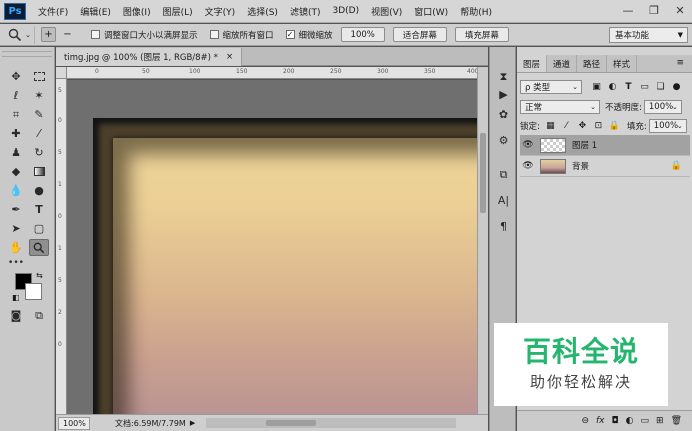  I want to click on adjustments-panel-icon: ✿, so click(503, 114).